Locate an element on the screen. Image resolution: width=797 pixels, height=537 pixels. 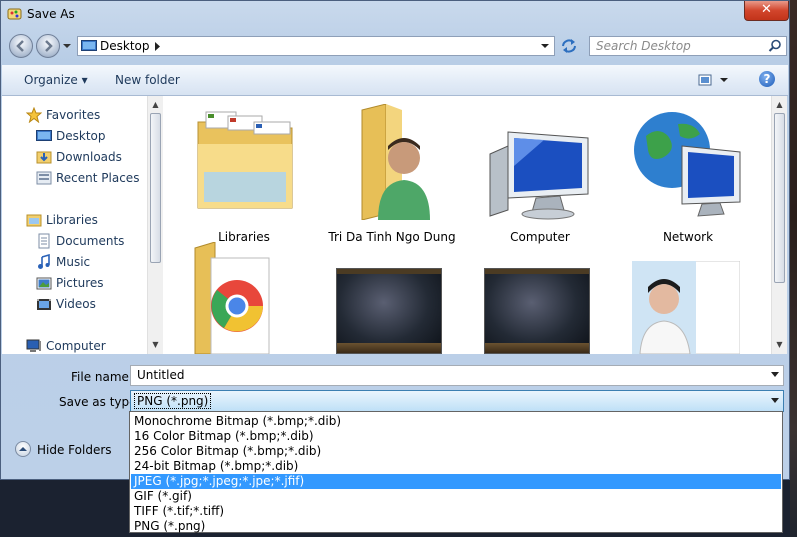
search-input: Search Desktop is located at coordinates (643, 46).